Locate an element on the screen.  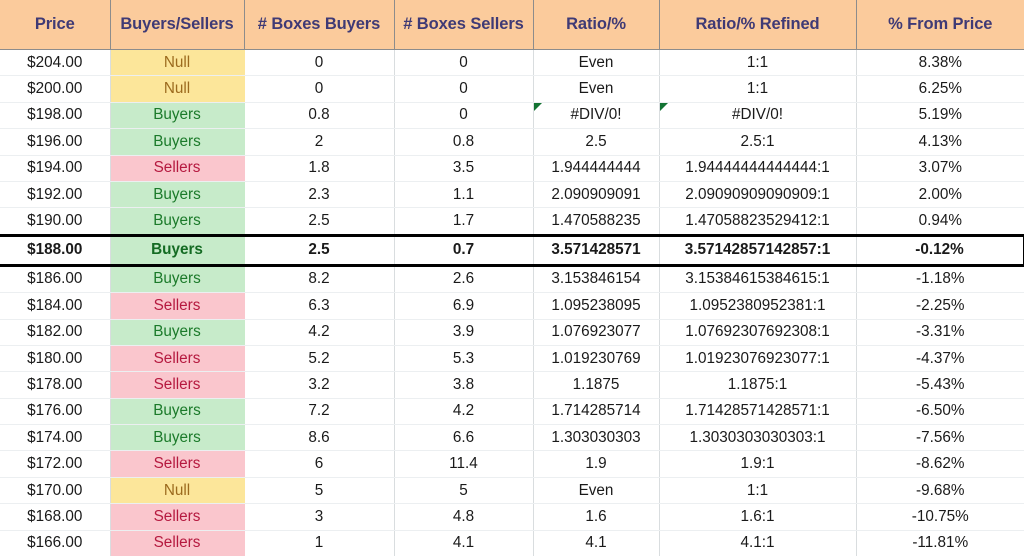
column-header-ratio_ref: Ratio/% Refined is located at coordinates (757, 25).